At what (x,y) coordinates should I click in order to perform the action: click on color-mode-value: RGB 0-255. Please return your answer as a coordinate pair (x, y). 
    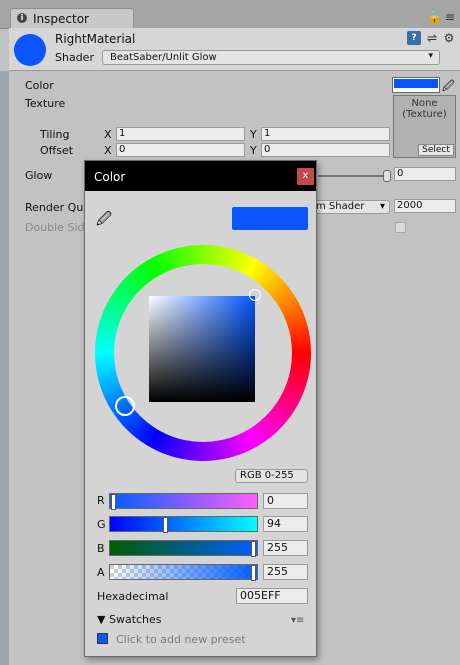
    Looking at the image, I should click on (267, 475).